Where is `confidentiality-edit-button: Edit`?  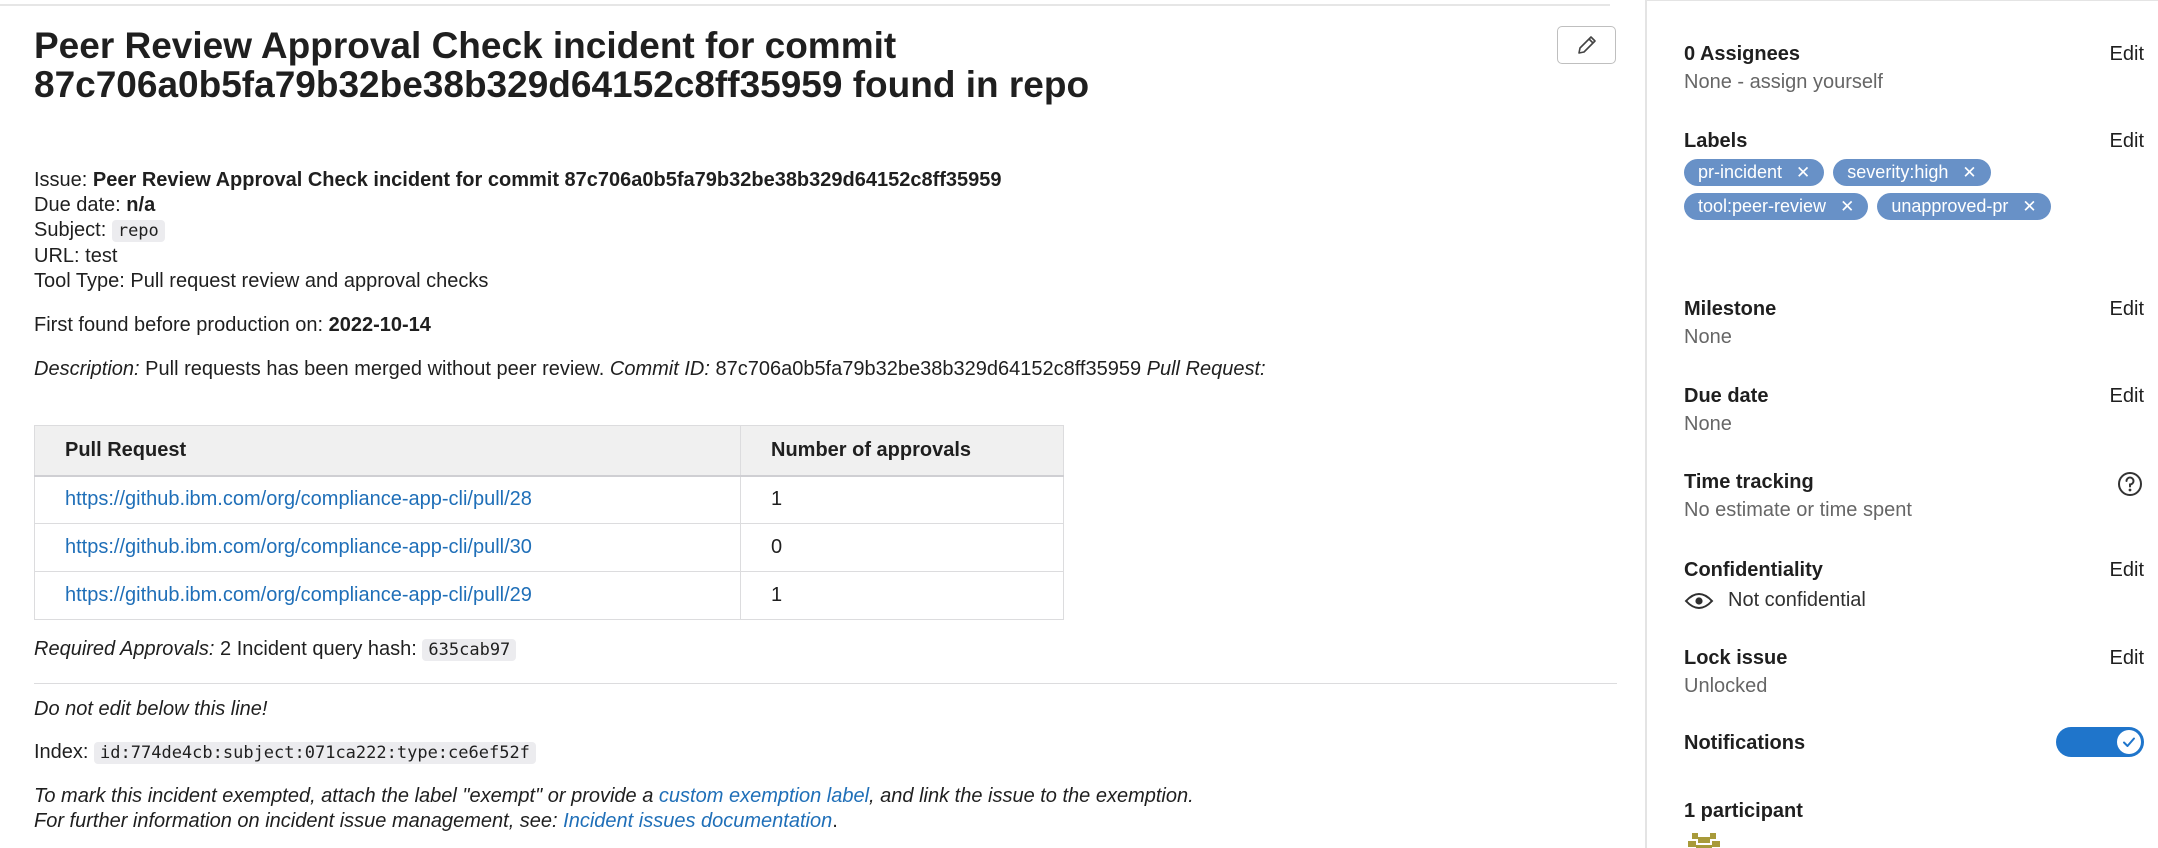
confidentiality-edit-button: Edit is located at coordinates (2127, 570).